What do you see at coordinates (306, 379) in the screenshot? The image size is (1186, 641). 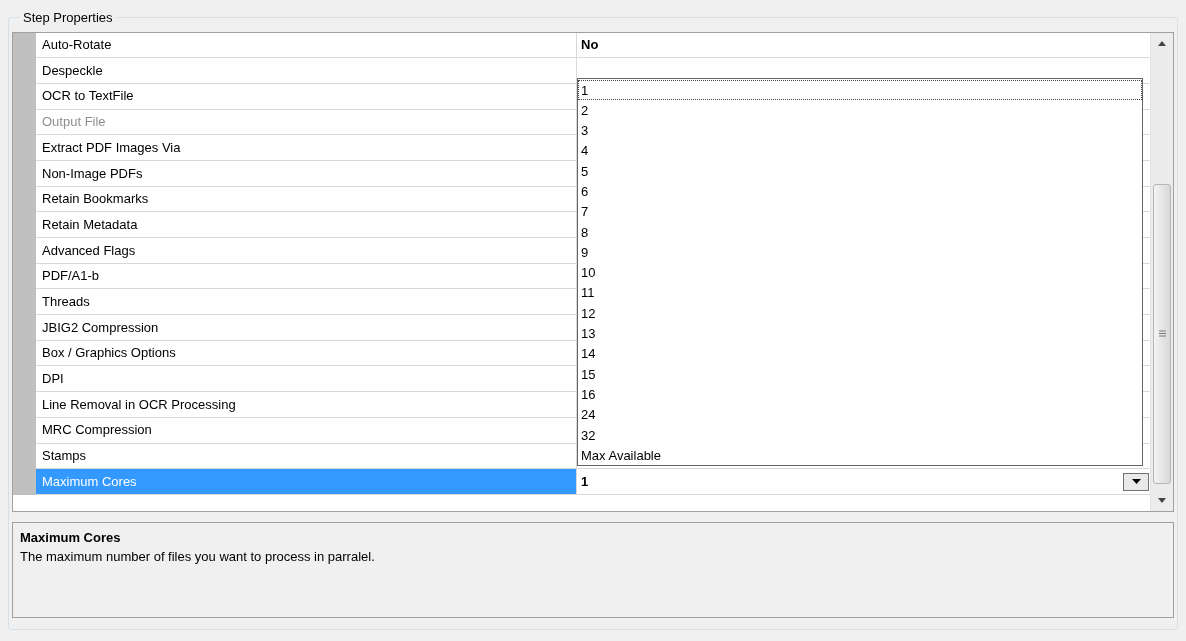 I see `property-name: DPI` at bounding box center [306, 379].